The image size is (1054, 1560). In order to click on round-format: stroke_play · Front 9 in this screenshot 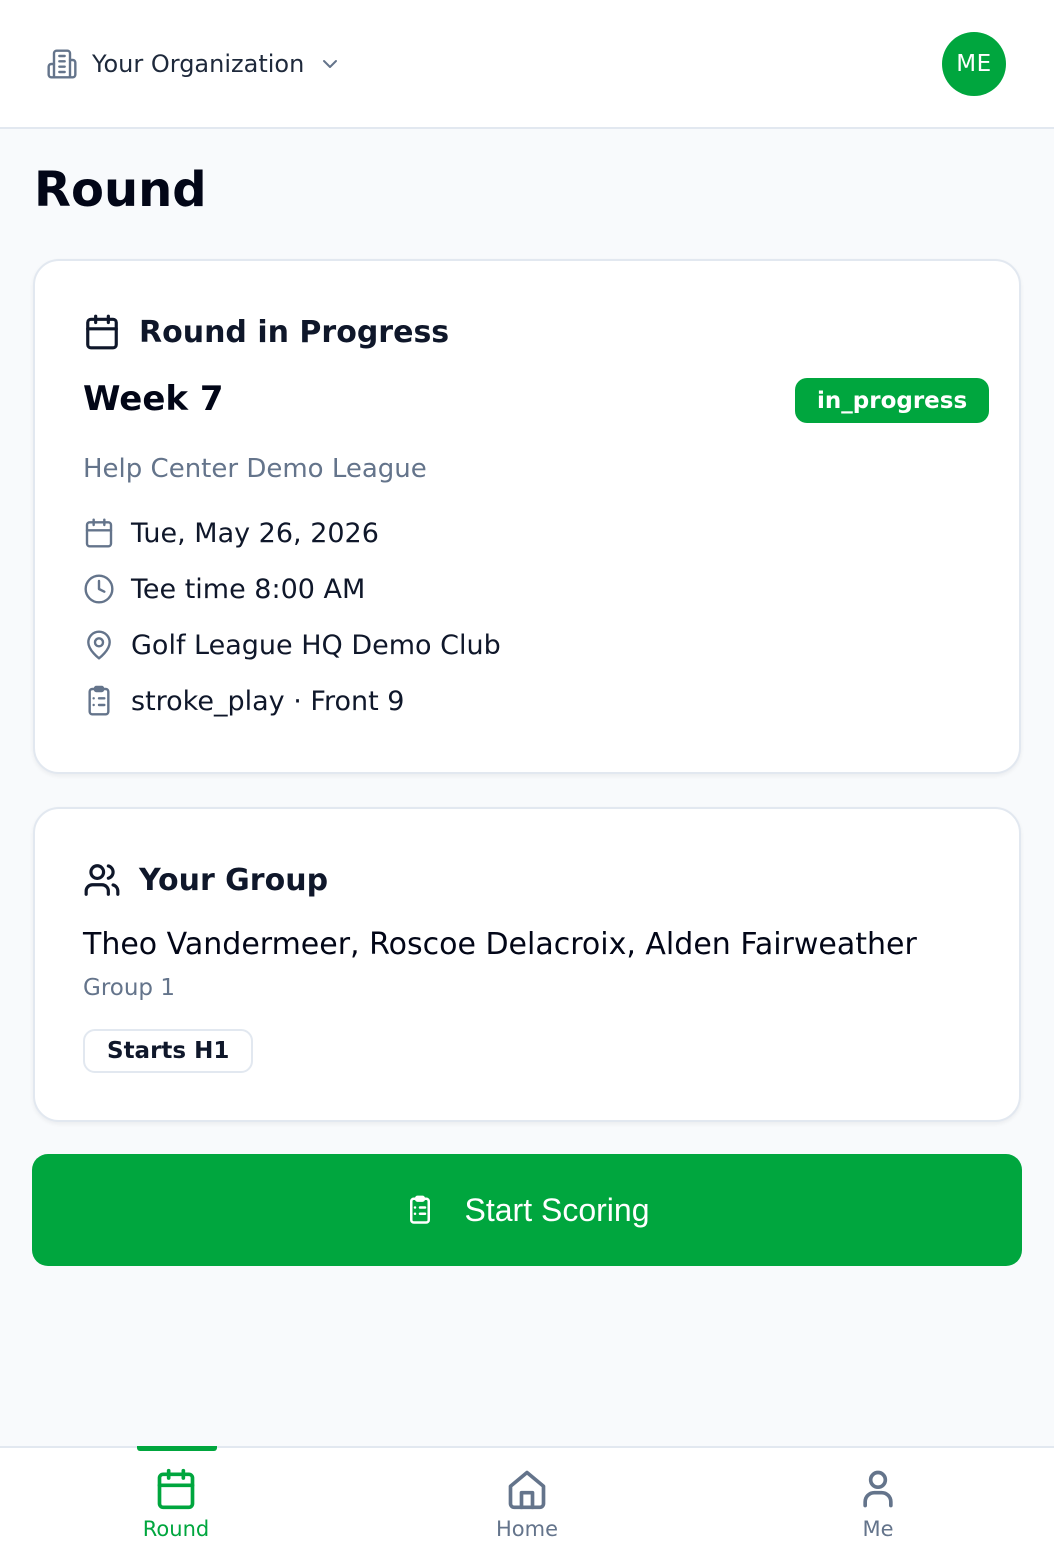, I will do `click(268, 701)`.